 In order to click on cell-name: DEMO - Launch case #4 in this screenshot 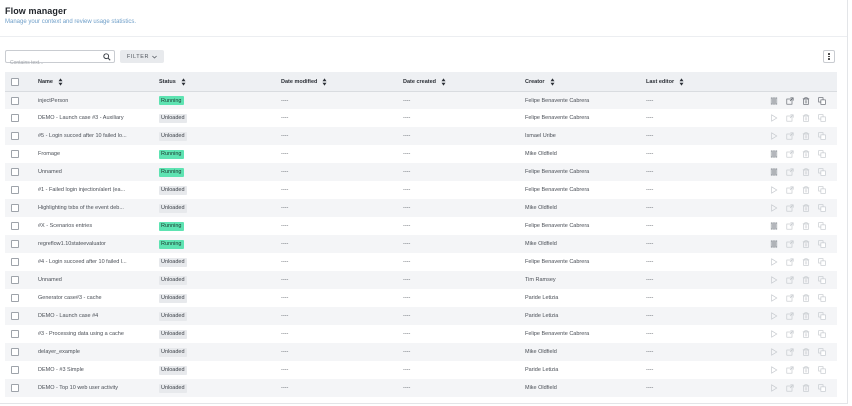, I will do `click(94, 316)`.